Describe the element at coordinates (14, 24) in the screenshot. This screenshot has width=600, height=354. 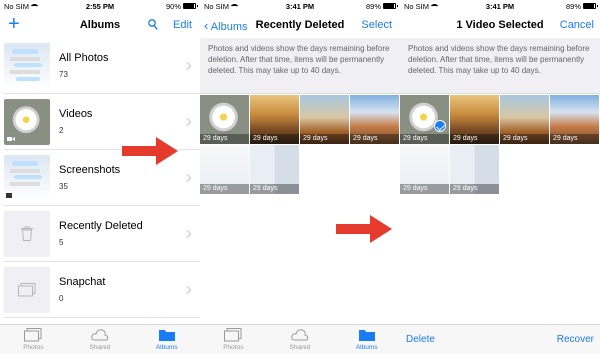
I see `plus-icon: +` at that location.